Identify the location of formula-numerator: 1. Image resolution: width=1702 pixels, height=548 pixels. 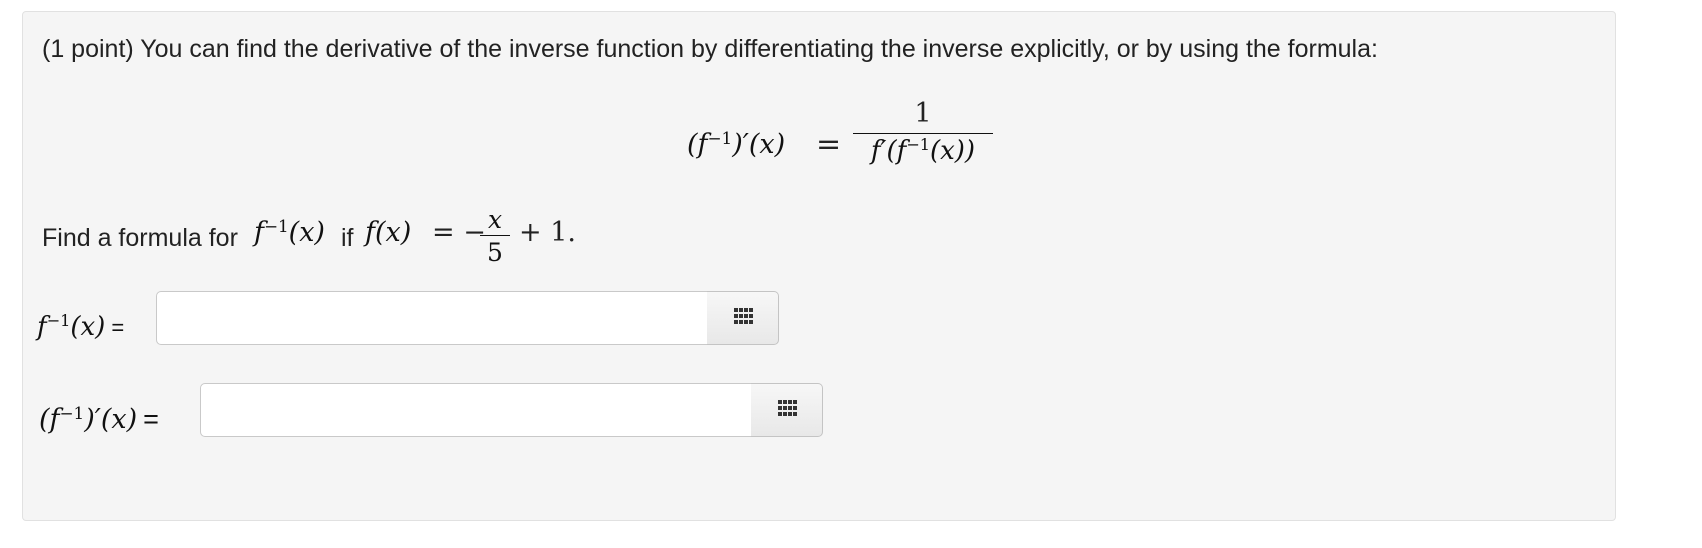
(923, 113).